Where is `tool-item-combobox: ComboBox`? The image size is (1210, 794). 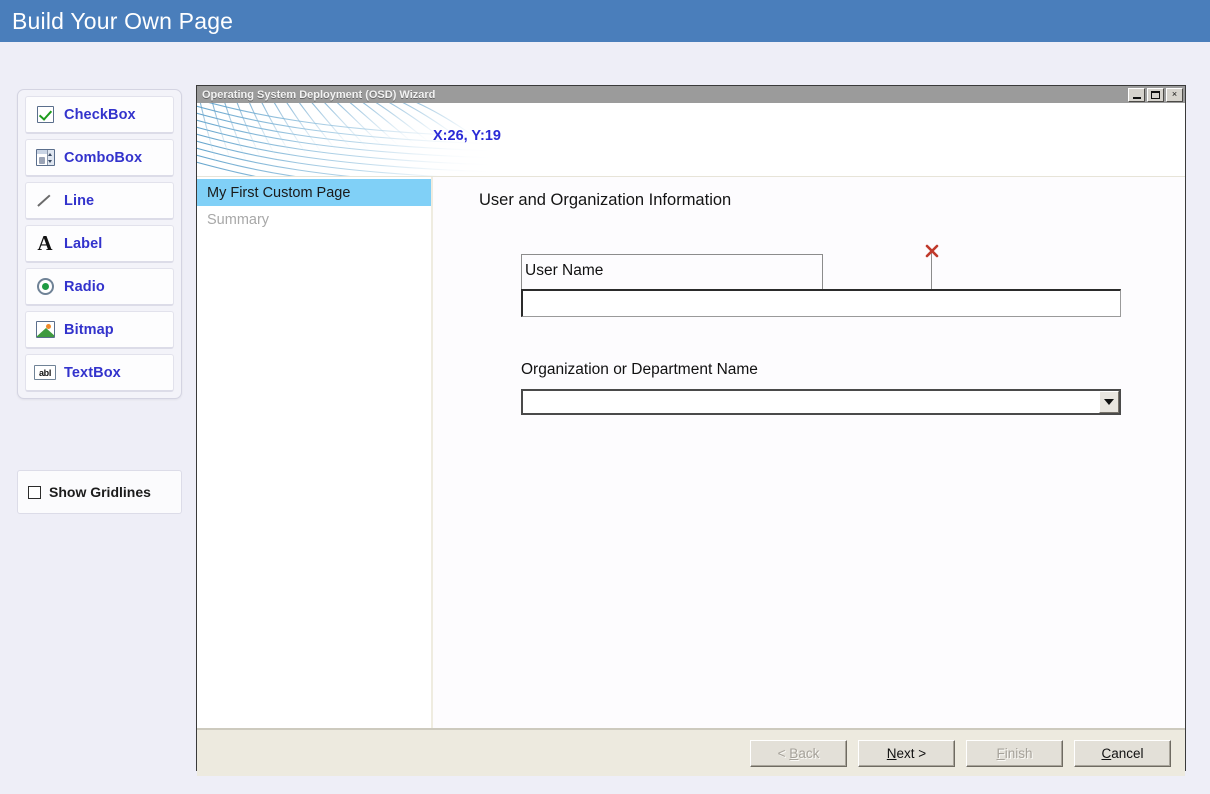
tool-item-combobox: ComboBox is located at coordinates (99, 158).